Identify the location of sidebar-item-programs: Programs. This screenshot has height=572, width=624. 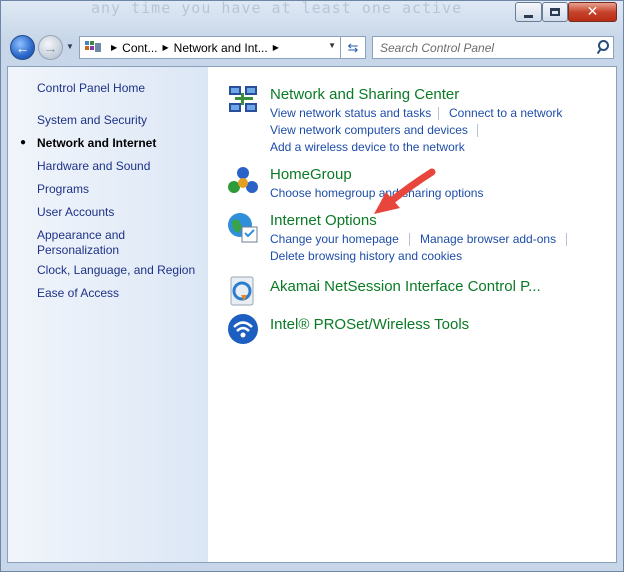
(119, 189).